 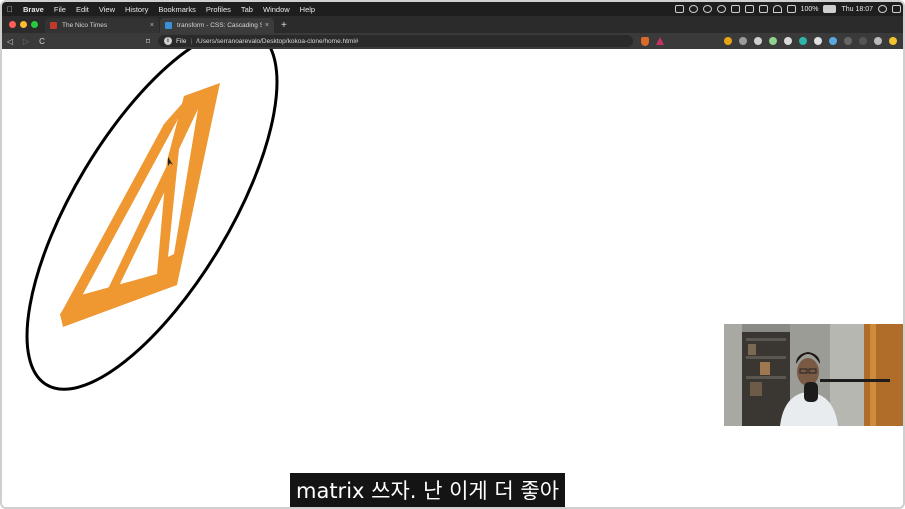 What do you see at coordinates (777, 9) in the screenshot?
I see `wifi-icon` at bounding box center [777, 9].